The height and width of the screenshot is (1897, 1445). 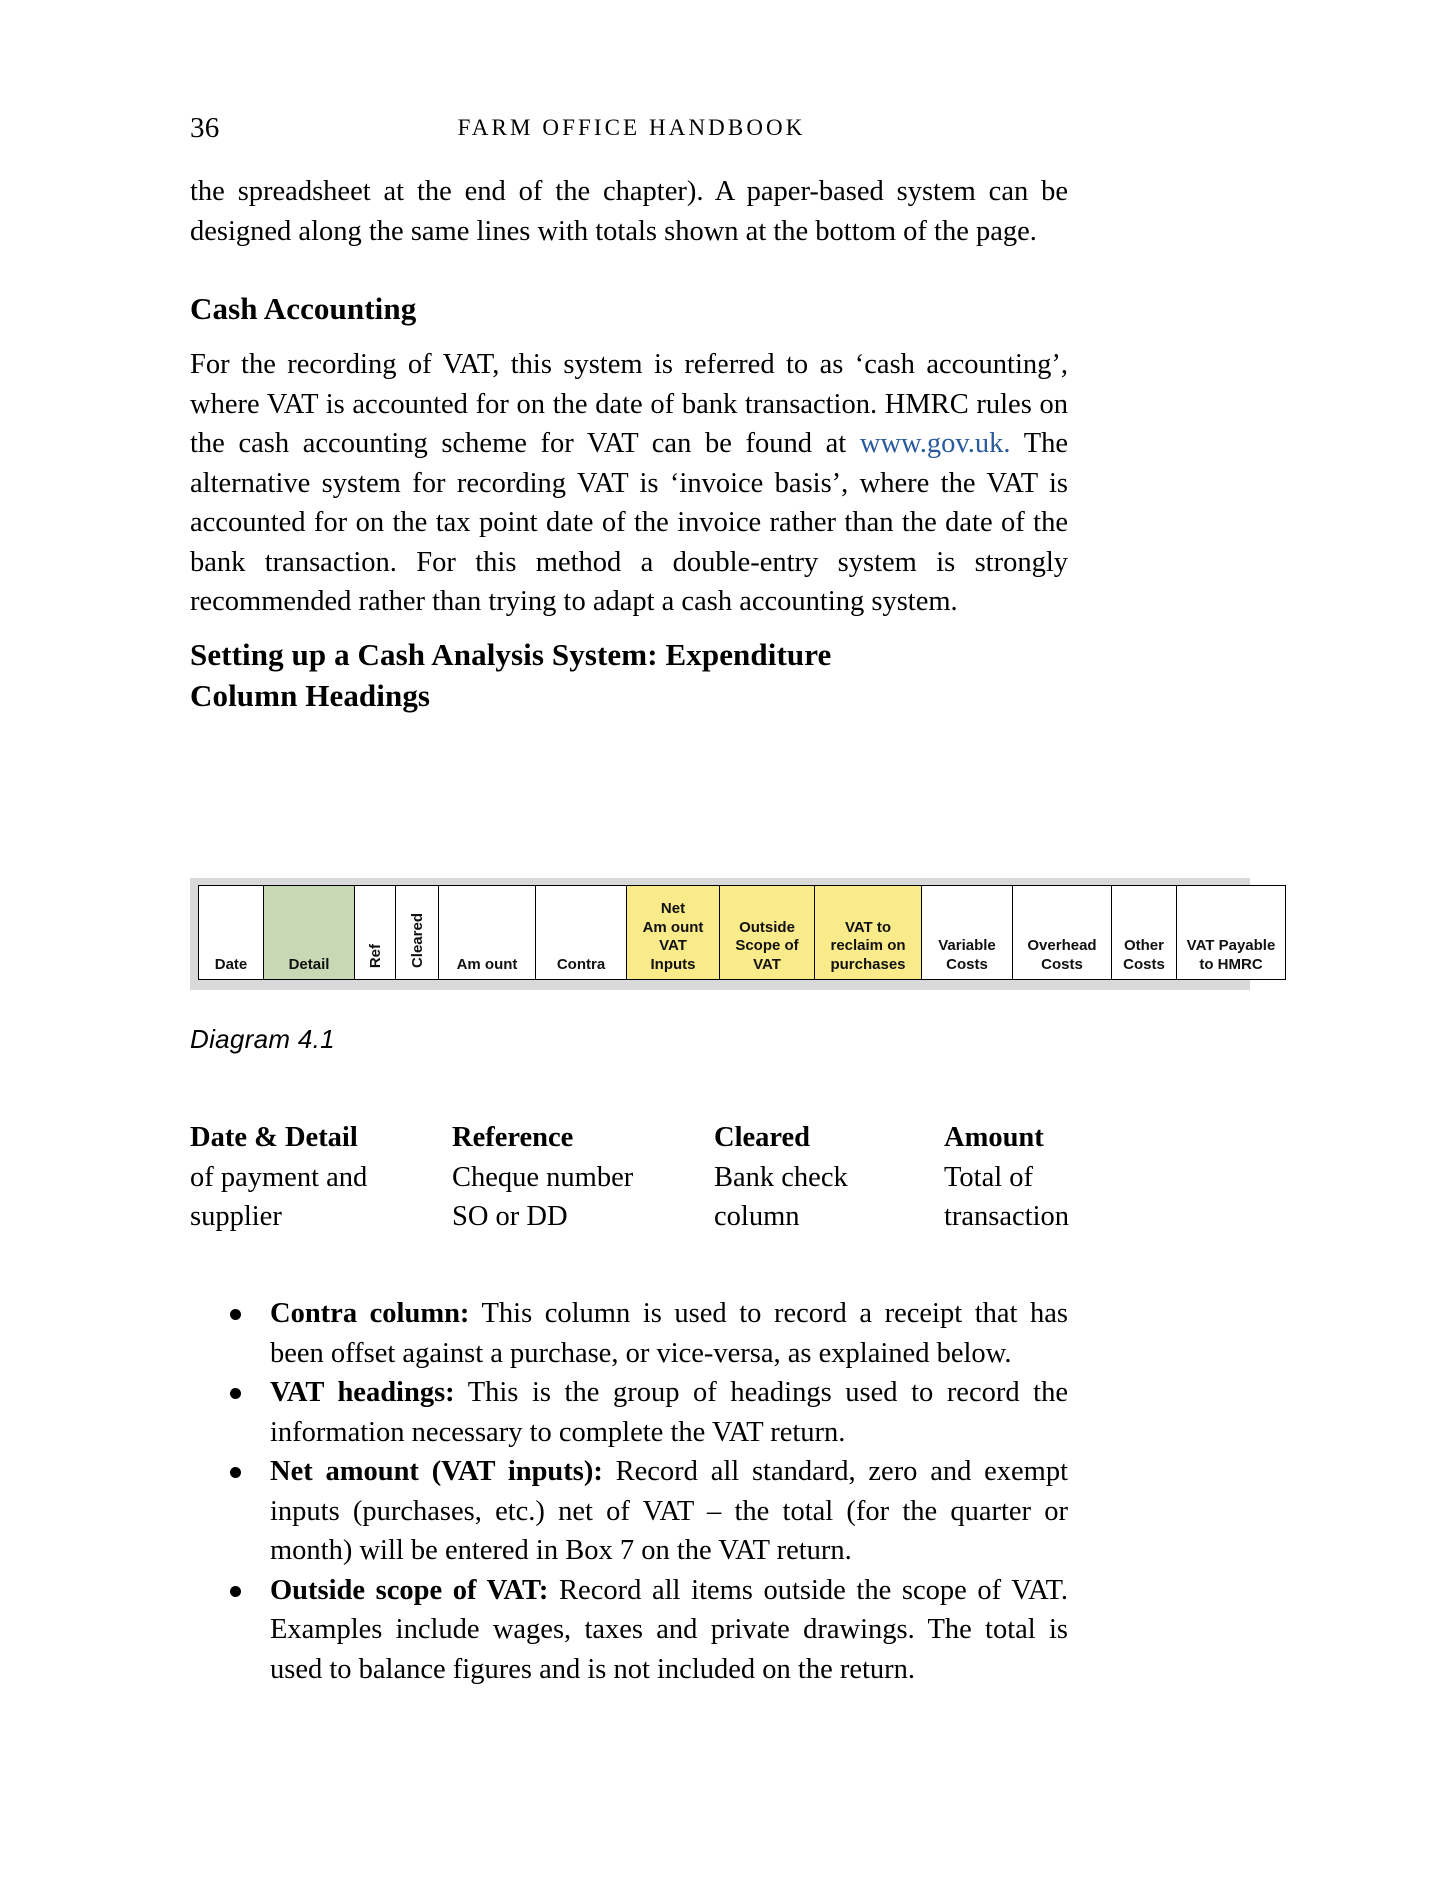 What do you see at coordinates (673, 908) in the screenshot?
I see `column-label-line: Net` at bounding box center [673, 908].